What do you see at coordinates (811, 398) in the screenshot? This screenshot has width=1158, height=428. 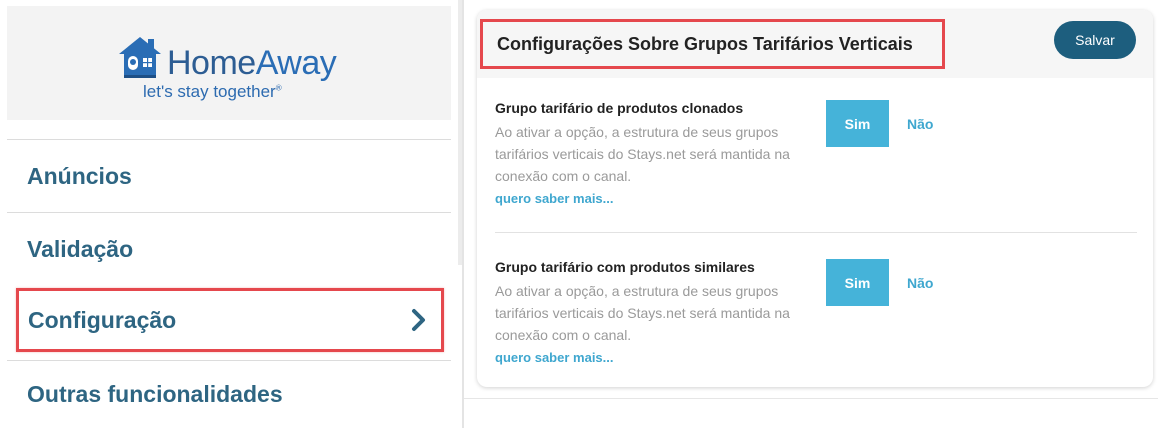 I see `bottom-divider` at bounding box center [811, 398].